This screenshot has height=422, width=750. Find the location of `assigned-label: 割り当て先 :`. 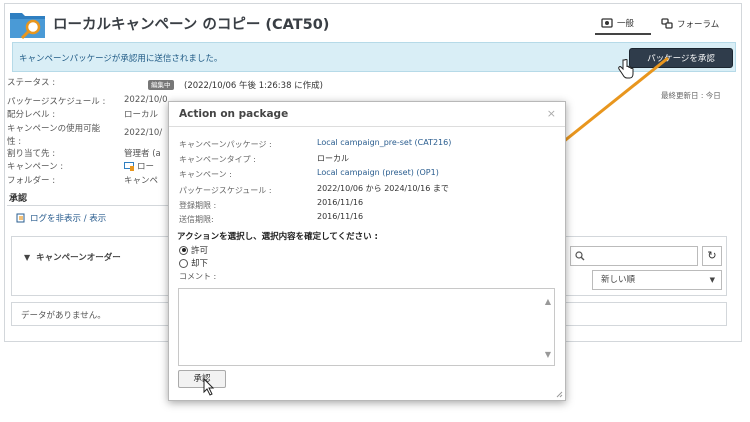

assigned-label: 割り当て先 : is located at coordinates (31, 154).